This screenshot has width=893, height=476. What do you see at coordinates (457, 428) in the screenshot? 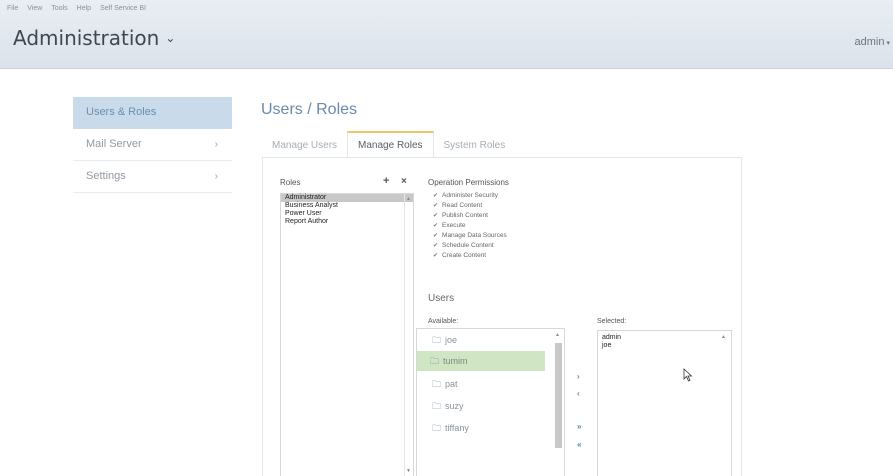
I see `user-label: tiffany` at bounding box center [457, 428].